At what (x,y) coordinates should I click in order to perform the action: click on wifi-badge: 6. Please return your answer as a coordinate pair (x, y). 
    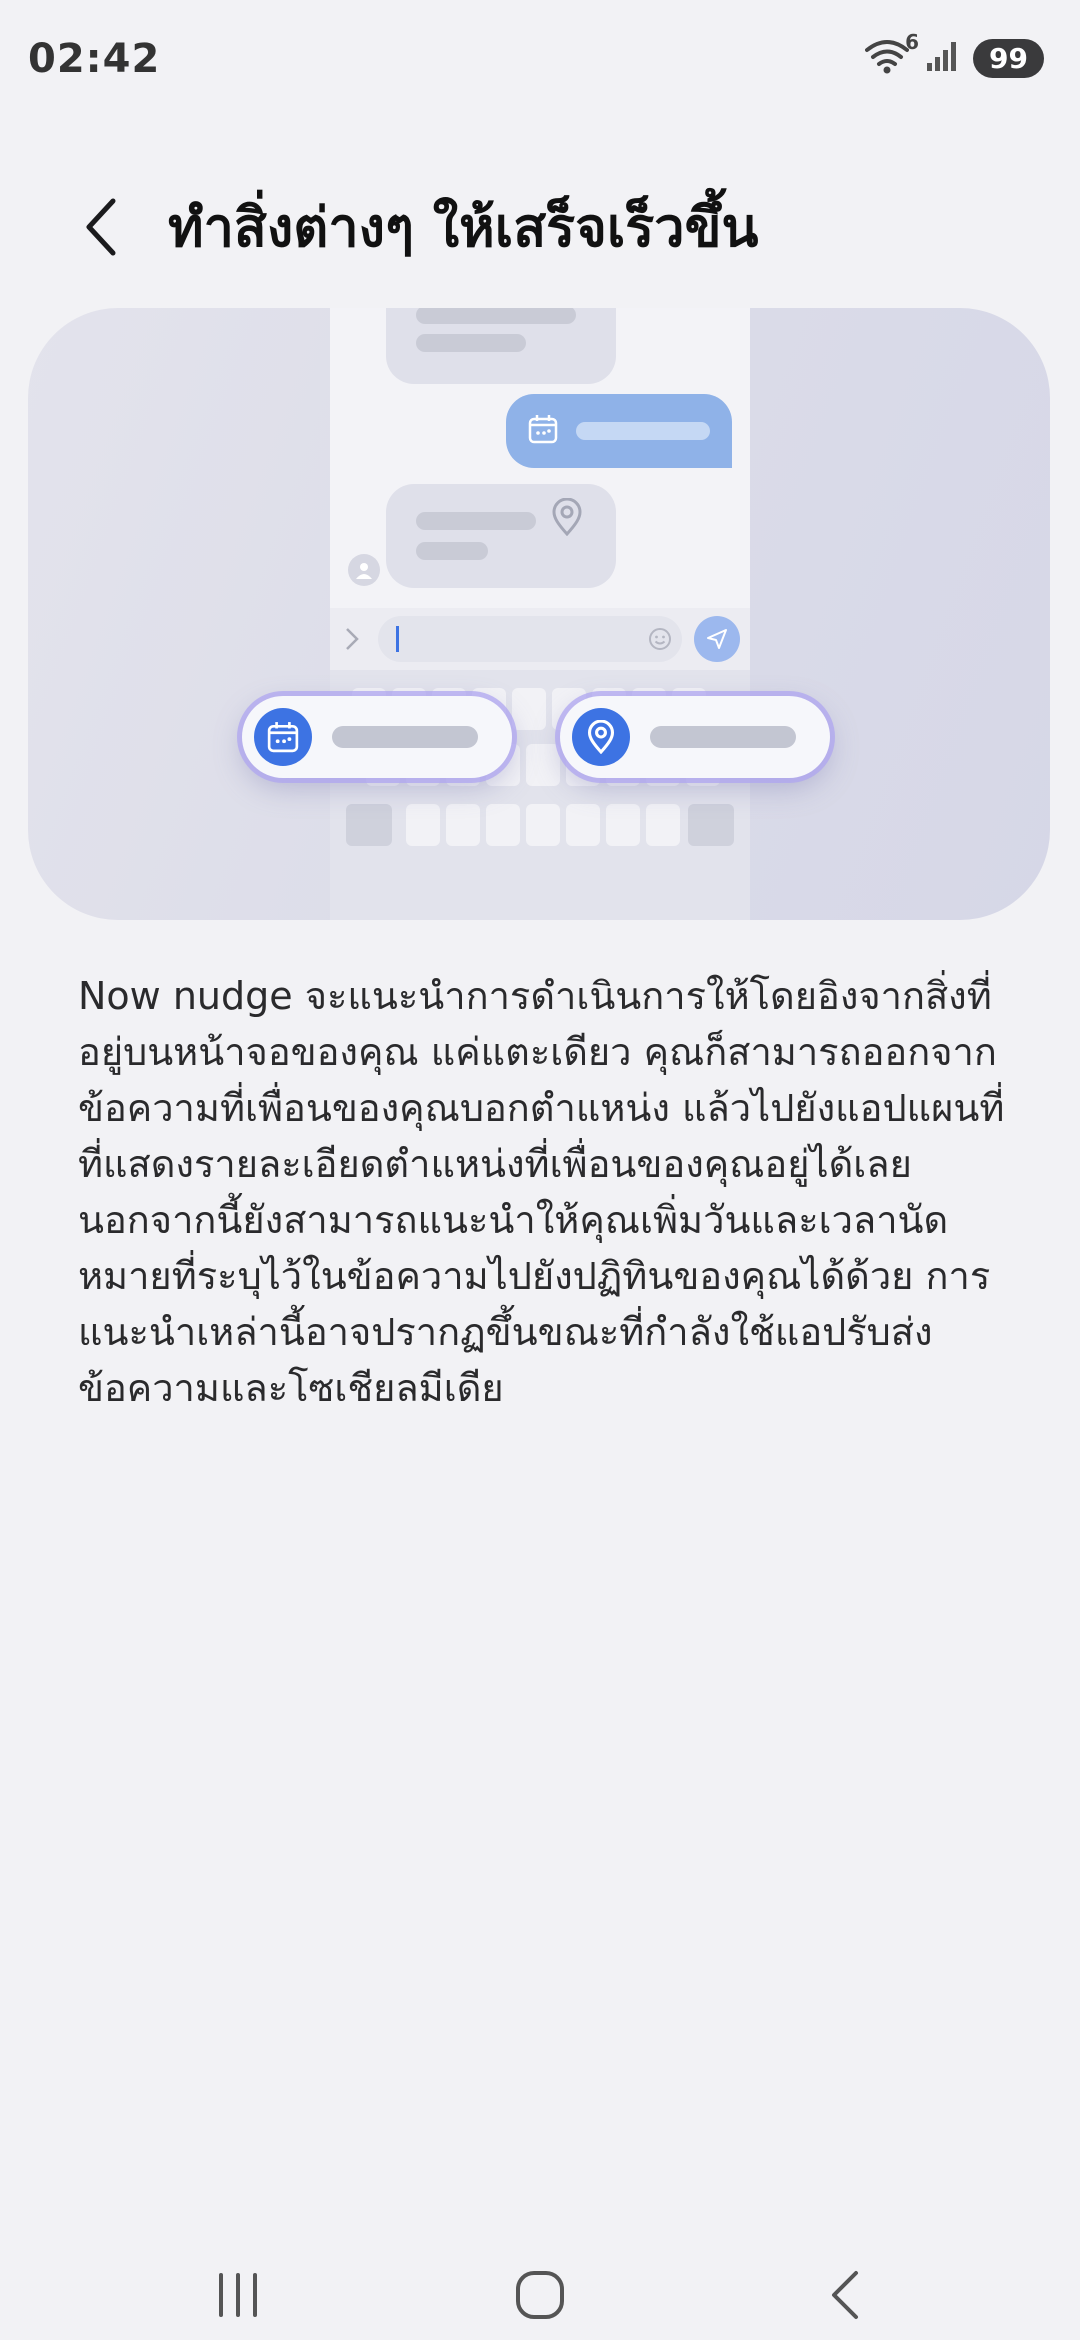
    Looking at the image, I should click on (912, 42).